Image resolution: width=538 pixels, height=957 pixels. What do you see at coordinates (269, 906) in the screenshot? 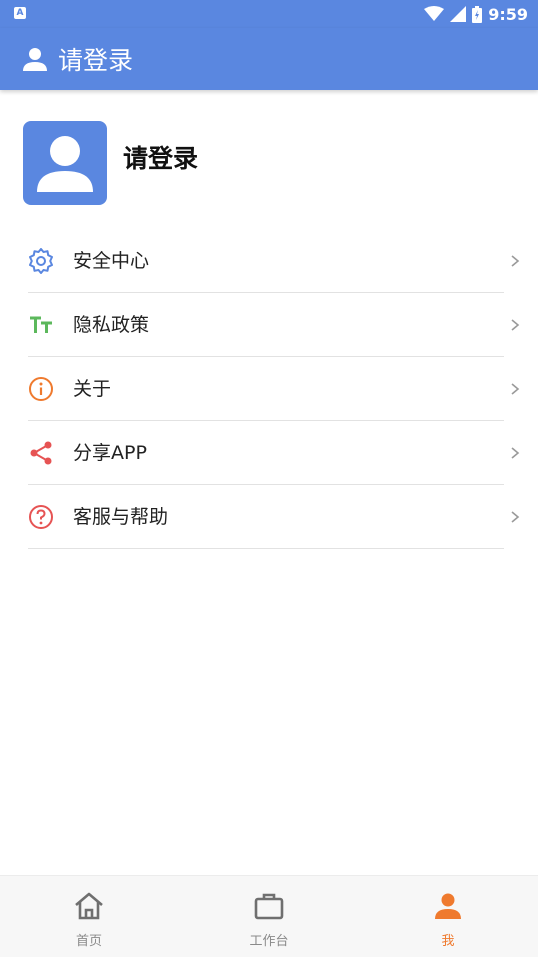
I see `briefcase-icon` at bounding box center [269, 906].